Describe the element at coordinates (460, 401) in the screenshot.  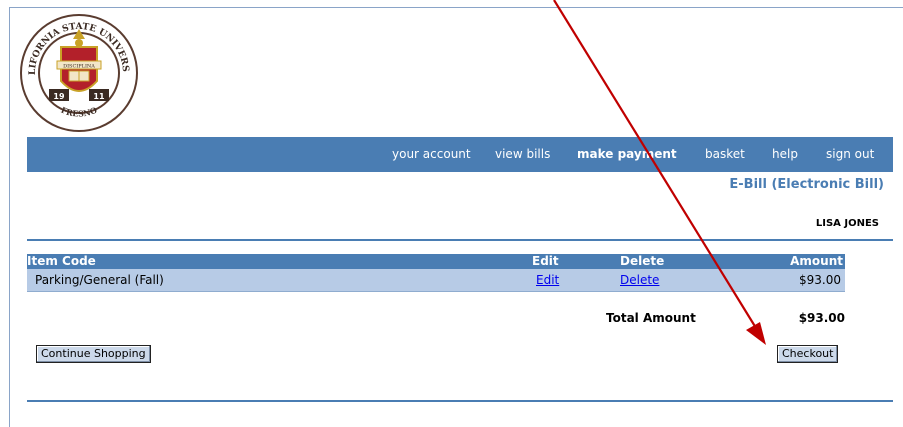
I see `divider-bottom` at that location.